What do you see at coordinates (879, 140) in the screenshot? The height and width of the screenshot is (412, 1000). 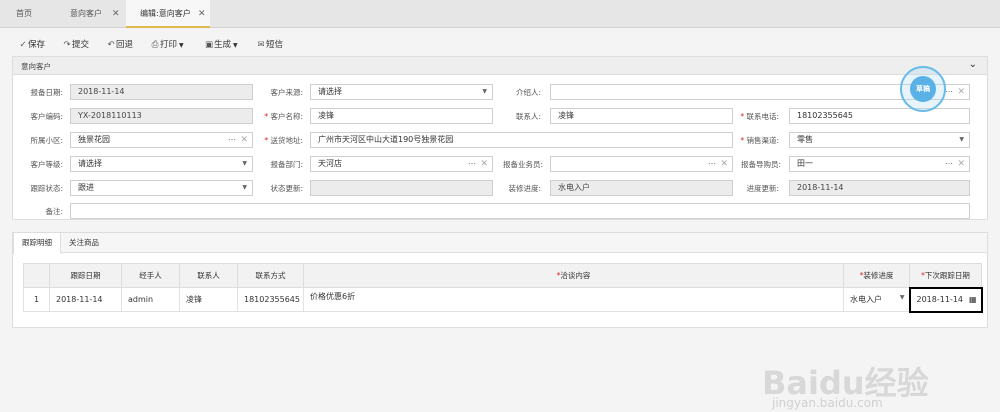 I see `channel-select: 零售 ▼` at bounding box center [879, 140].